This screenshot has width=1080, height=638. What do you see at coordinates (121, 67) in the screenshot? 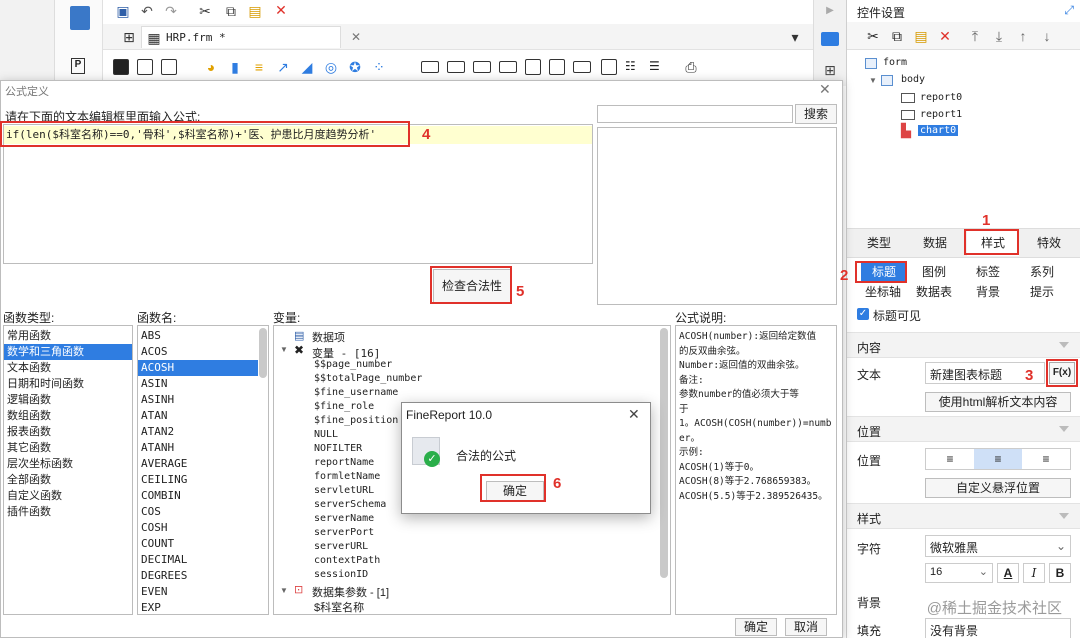
I see `report-block-icon` at bounding box center [121, 67].